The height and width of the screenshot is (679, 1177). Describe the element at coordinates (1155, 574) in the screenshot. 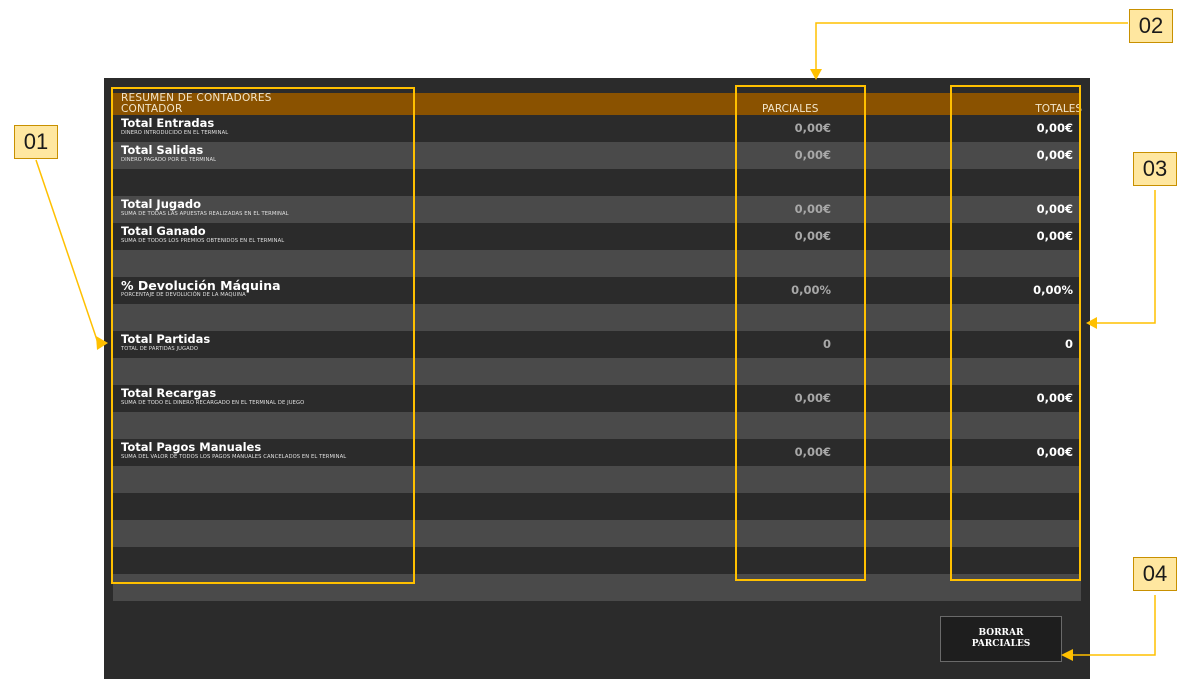

I see `callout-04: 04` at that location.